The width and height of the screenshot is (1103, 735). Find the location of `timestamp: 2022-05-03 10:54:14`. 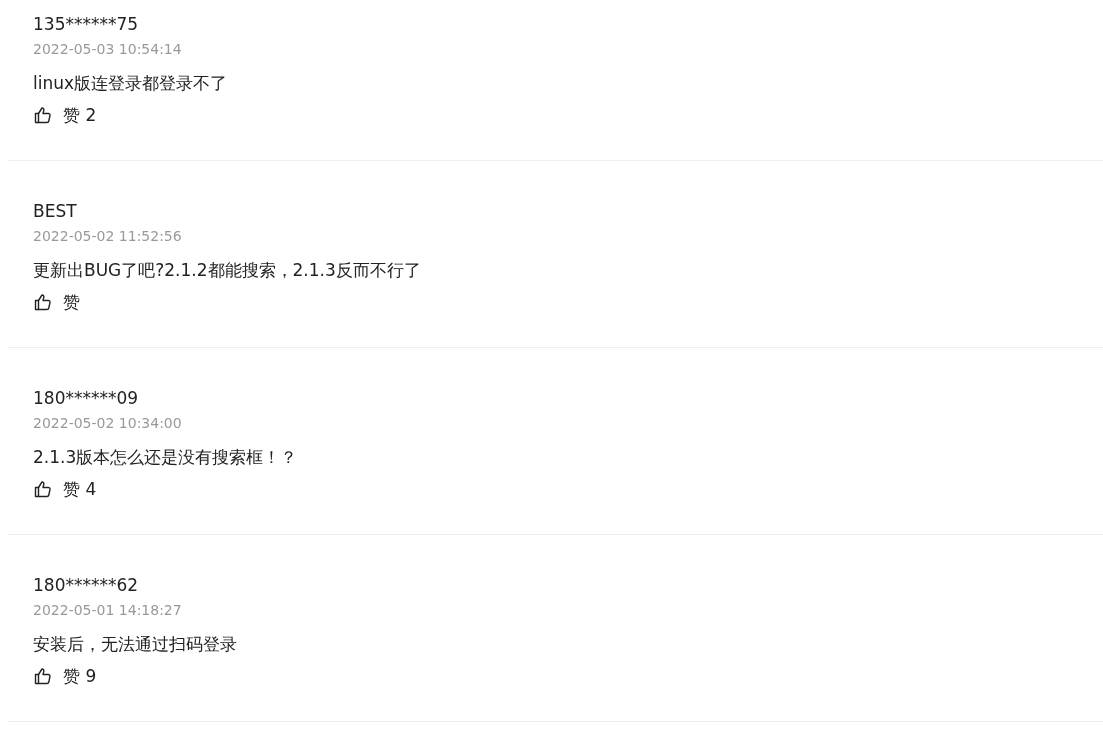

timestamp: 2022-05-03 10:54:14 is located at coordinates (108, 49).